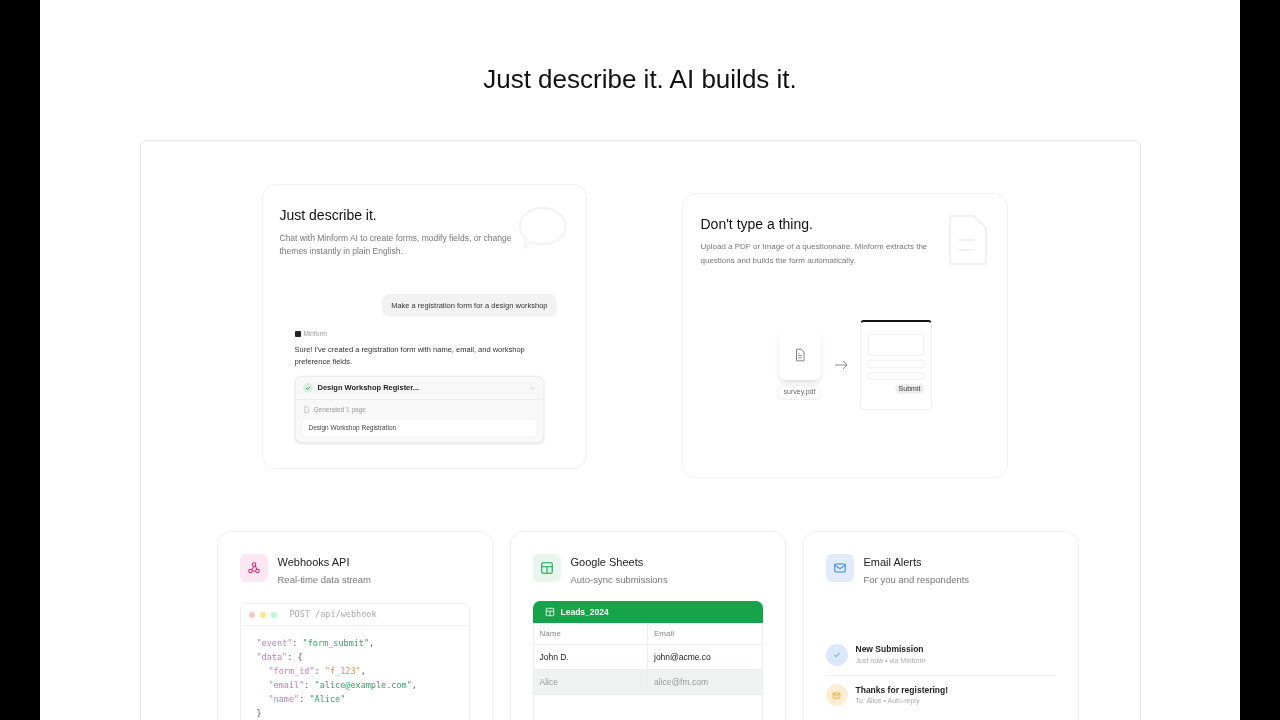 The image size is (1280, 720). What do you see at coordinates (890, 649) in the screenshot?
I see `alert-title: New Submission` at bounding box center [890, 649].